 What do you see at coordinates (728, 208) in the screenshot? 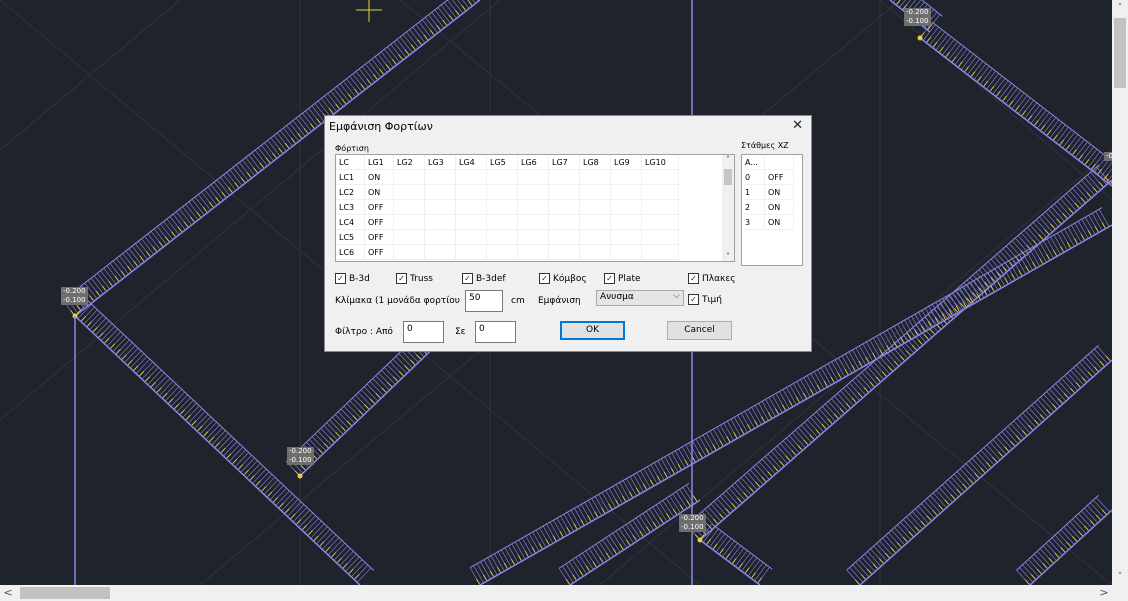
I see `grid-scrollbar: ˄ ˅` at bounding box center [728, 208].